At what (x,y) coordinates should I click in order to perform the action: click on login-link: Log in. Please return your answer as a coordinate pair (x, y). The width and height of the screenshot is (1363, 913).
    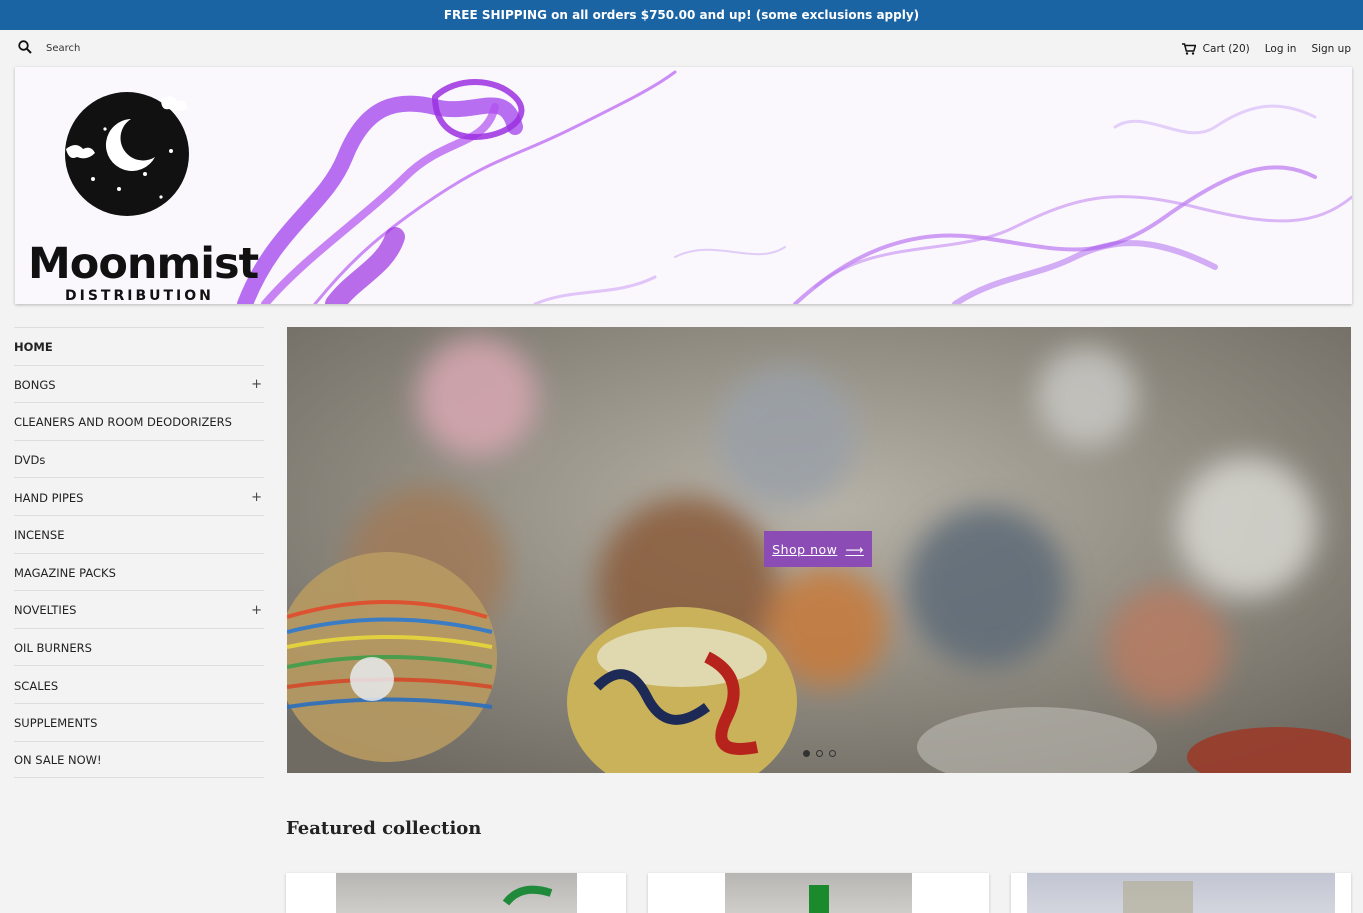
    Looking at the image, I should click on (1281, 49).